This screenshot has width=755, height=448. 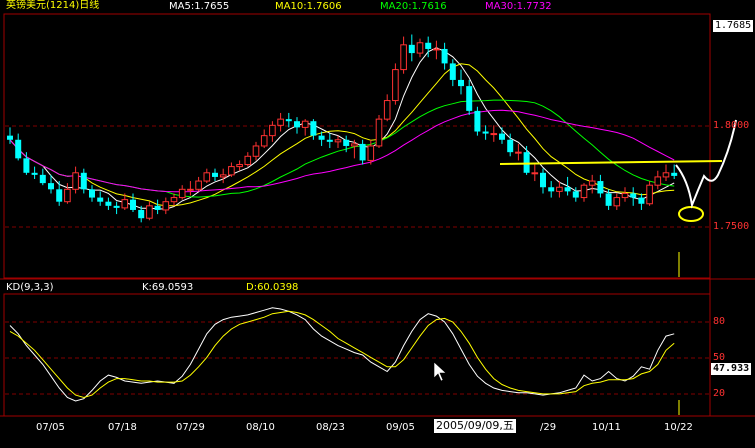 I want to click on support-circle, so click(x=691, y=214).